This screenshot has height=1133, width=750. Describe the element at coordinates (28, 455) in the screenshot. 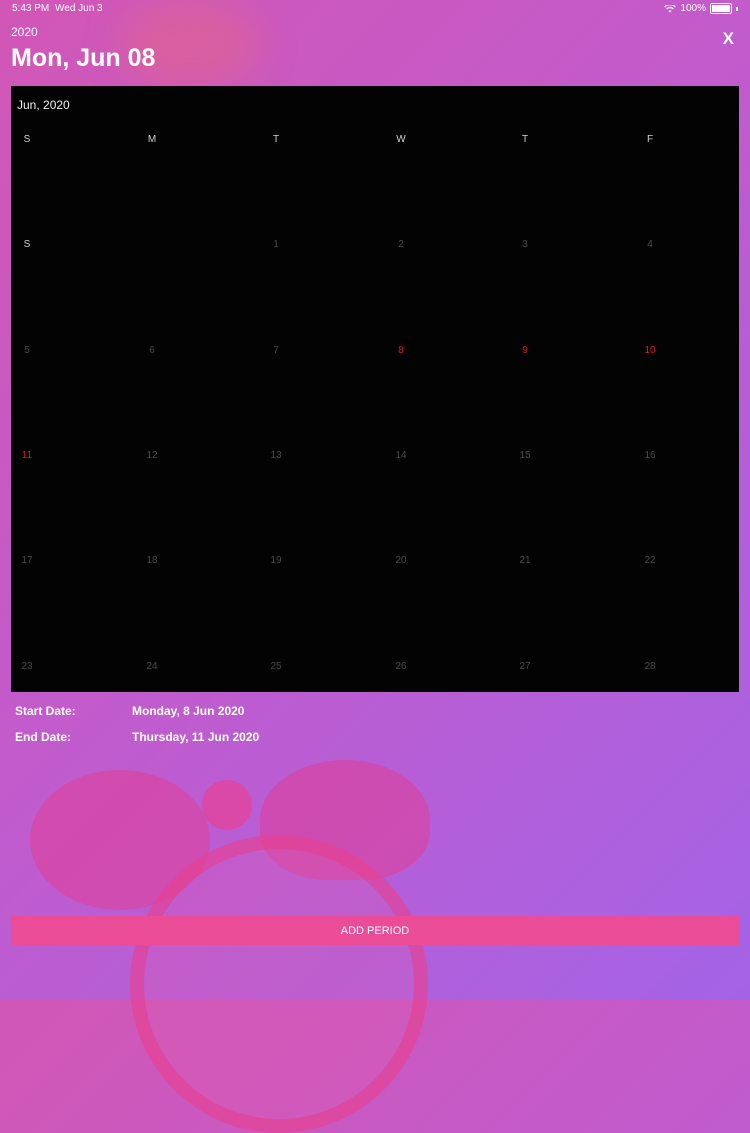

I see `calendar-day-selected: 11` at that location.